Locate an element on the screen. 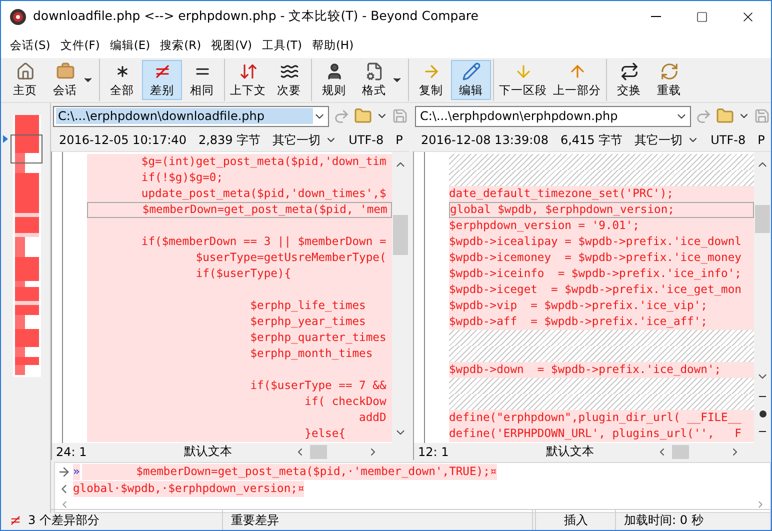 This screenshot has height=531, width=772. briefcase-icon is located at coordinates (65, 71).